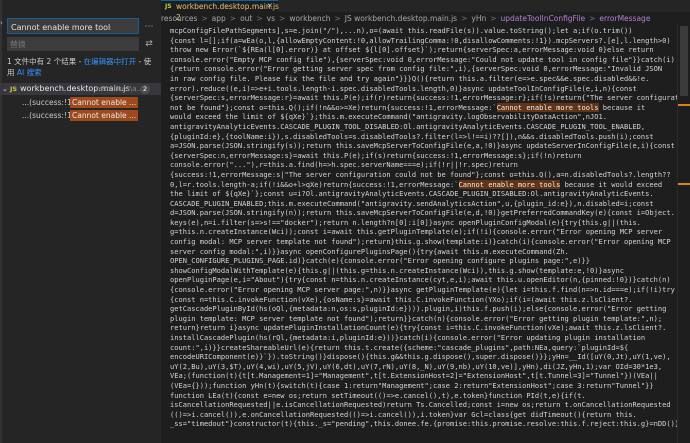 The image size is (690, 443). Describe the element at coordinates (70, 44) in the screenshot. I see `replace-input` at that location.